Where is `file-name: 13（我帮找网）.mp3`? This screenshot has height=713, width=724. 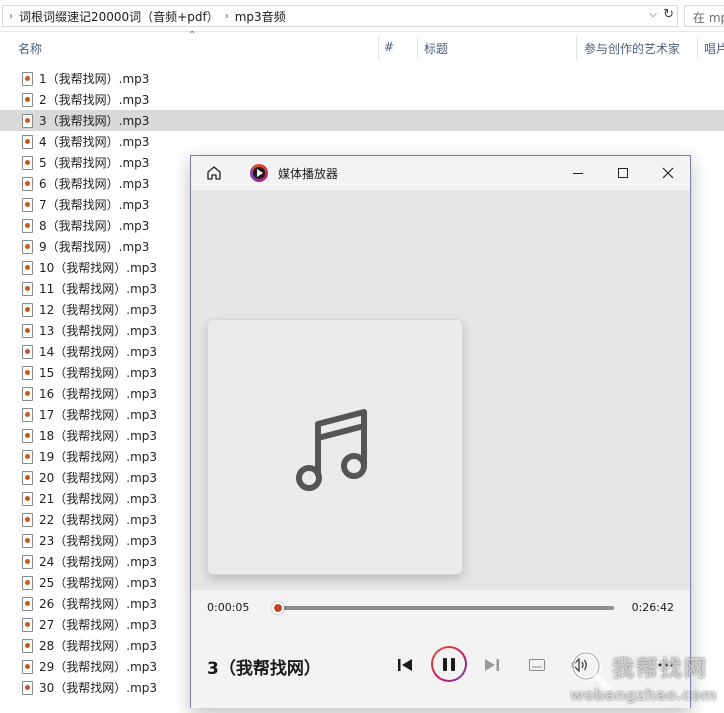
file-name: 13（我帮找网）.mp3 is located at coordinates (98, 331).